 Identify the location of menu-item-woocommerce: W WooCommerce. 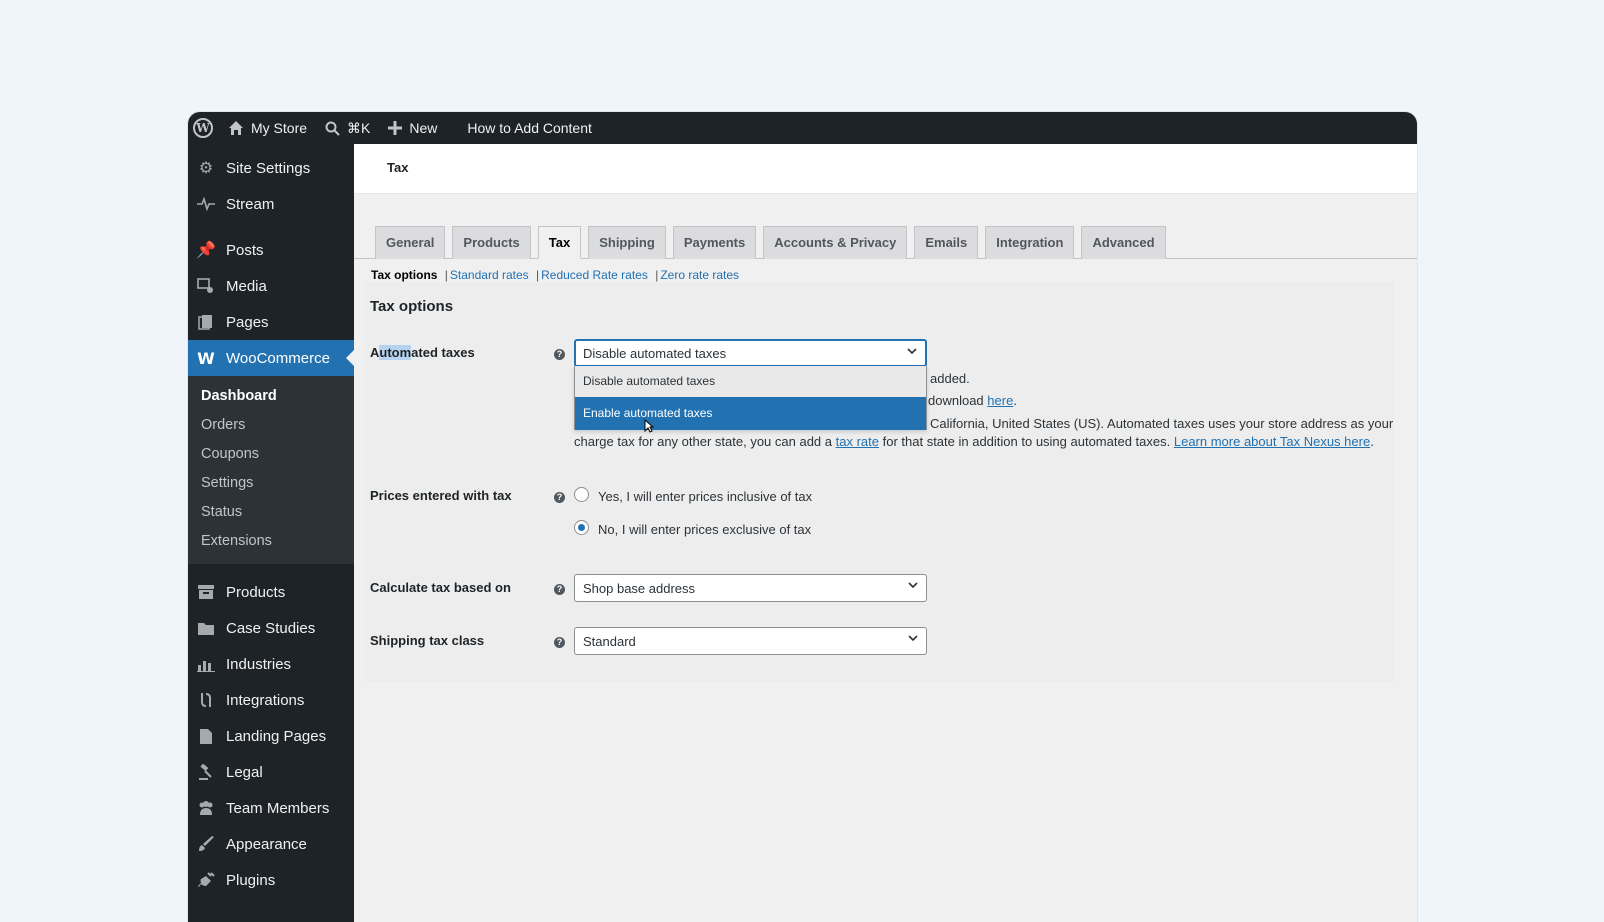
(271, 358).